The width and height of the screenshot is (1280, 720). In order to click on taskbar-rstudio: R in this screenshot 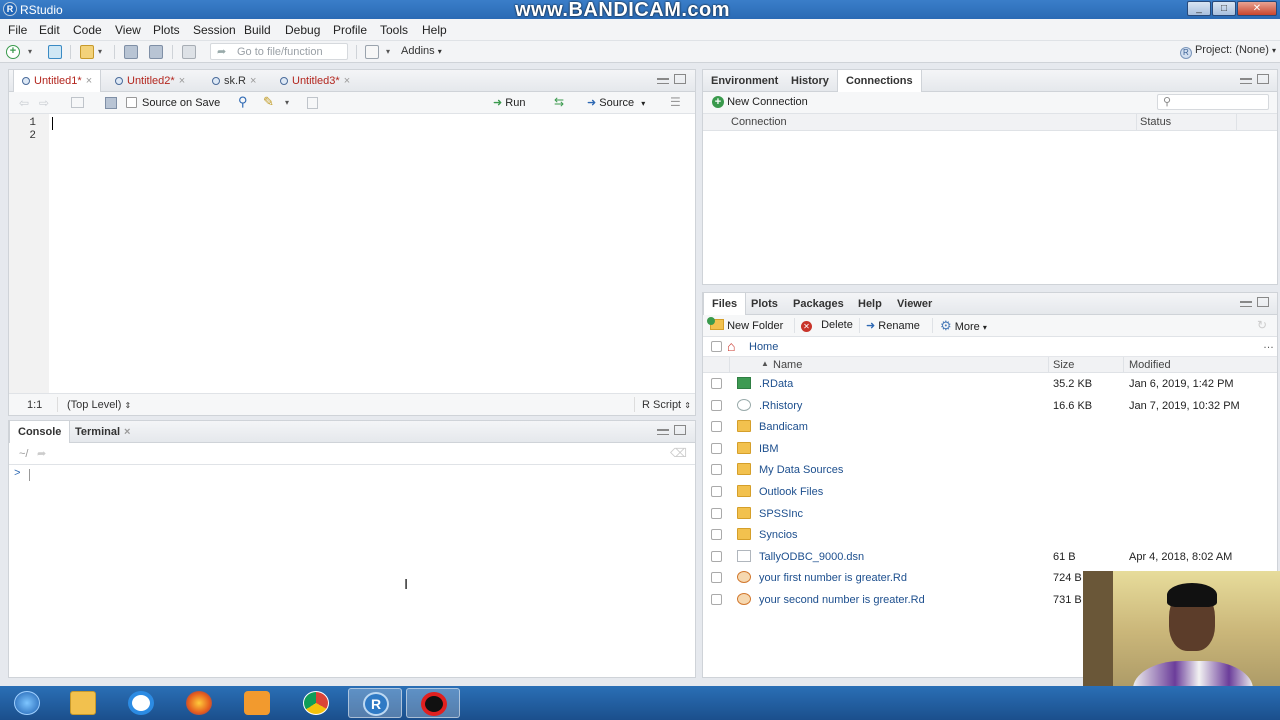, I will do `click(375, 703)`.